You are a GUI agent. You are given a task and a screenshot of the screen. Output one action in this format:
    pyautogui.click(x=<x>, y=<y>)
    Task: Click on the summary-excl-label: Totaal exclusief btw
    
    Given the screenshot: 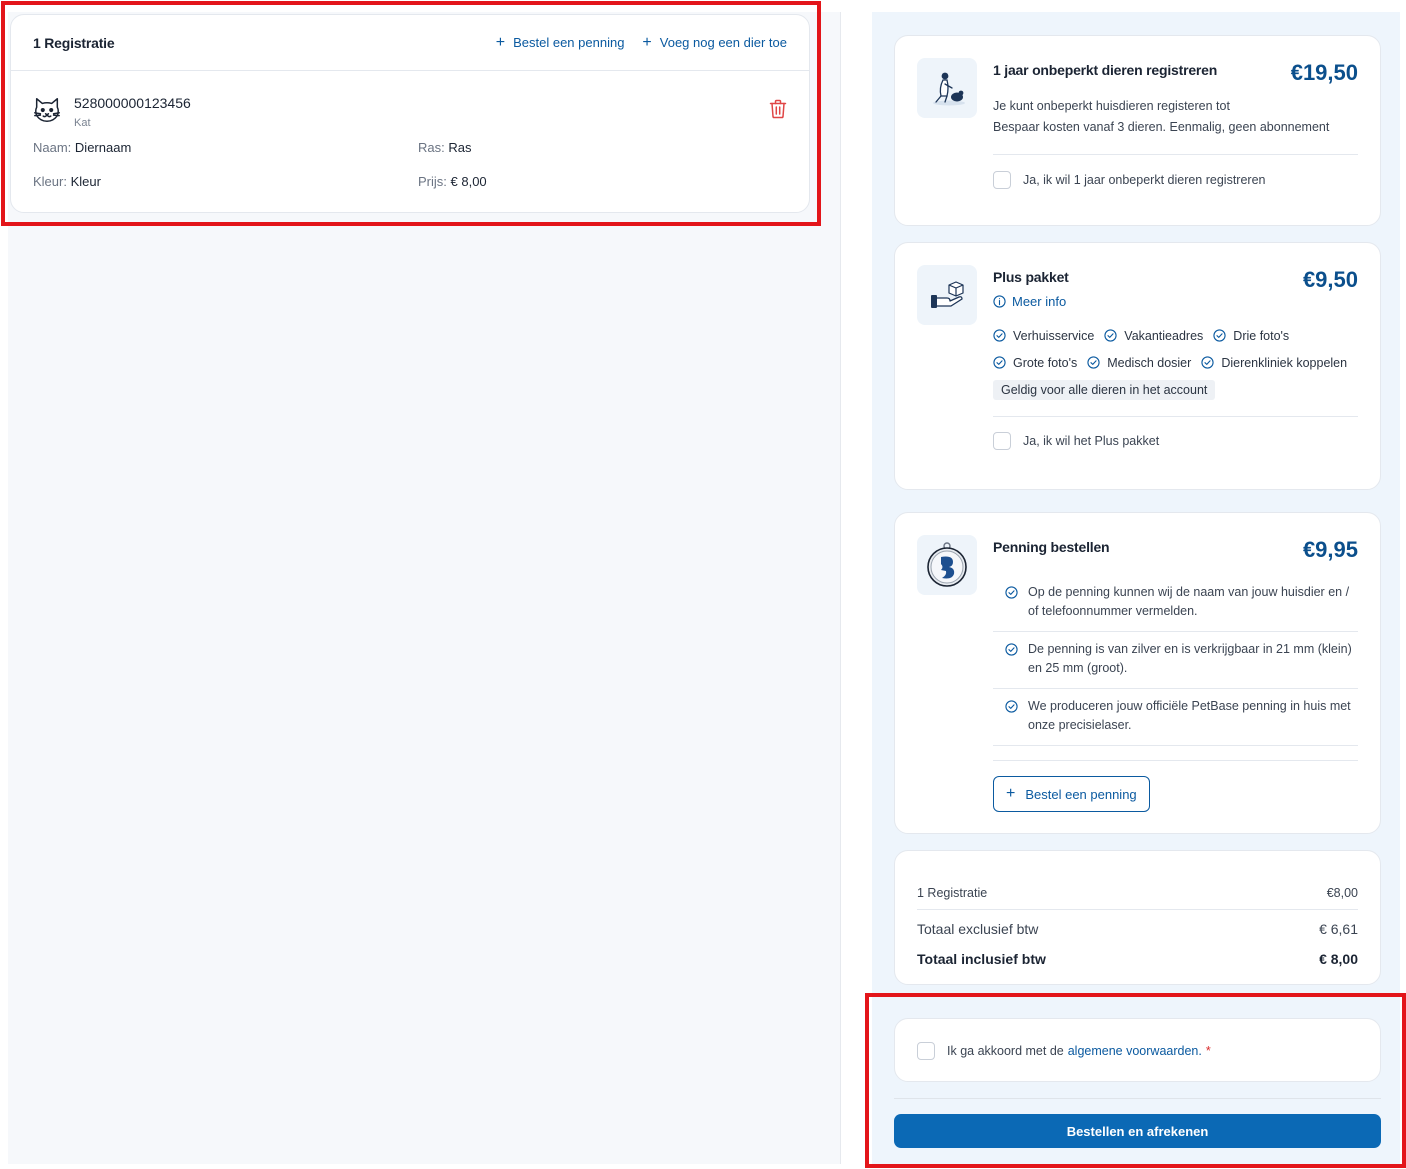 What is the action you would take?
    pyautogui.click(x=978, y=929)
    